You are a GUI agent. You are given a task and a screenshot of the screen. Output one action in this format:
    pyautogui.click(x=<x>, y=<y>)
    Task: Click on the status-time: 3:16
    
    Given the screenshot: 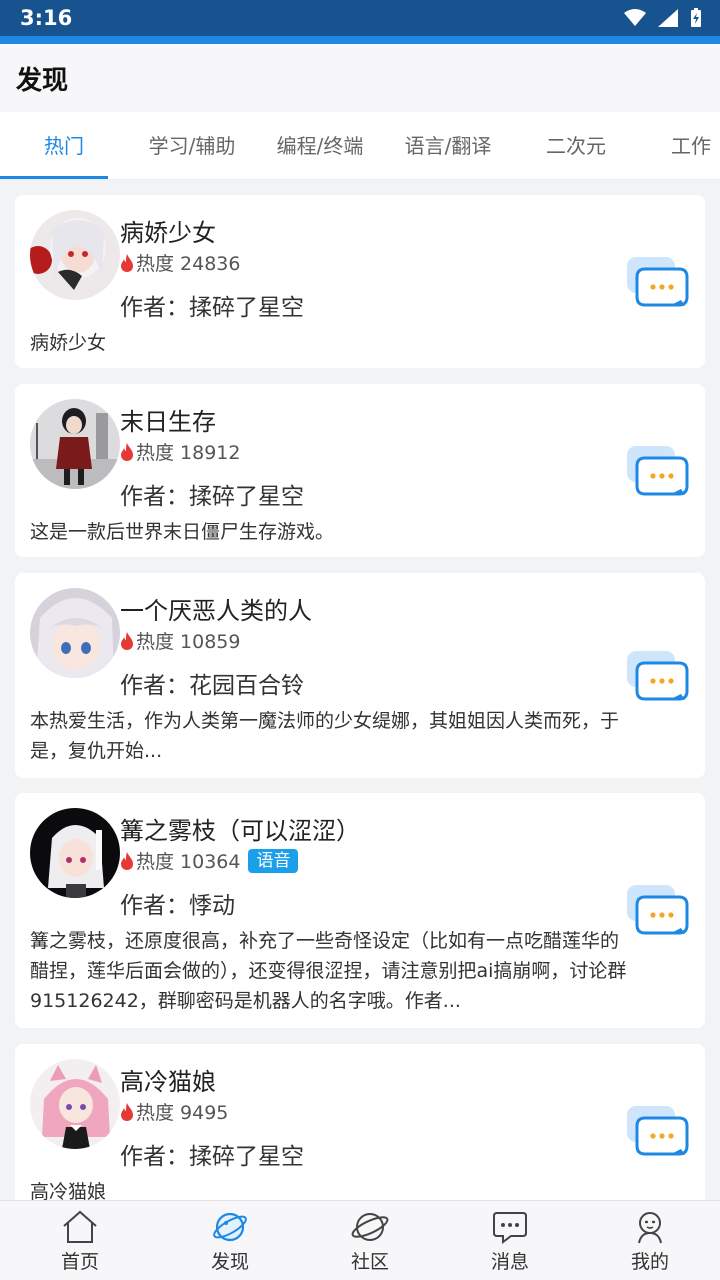 What is the action you would take?
    pyautogui.click(x=46, y=18)
    